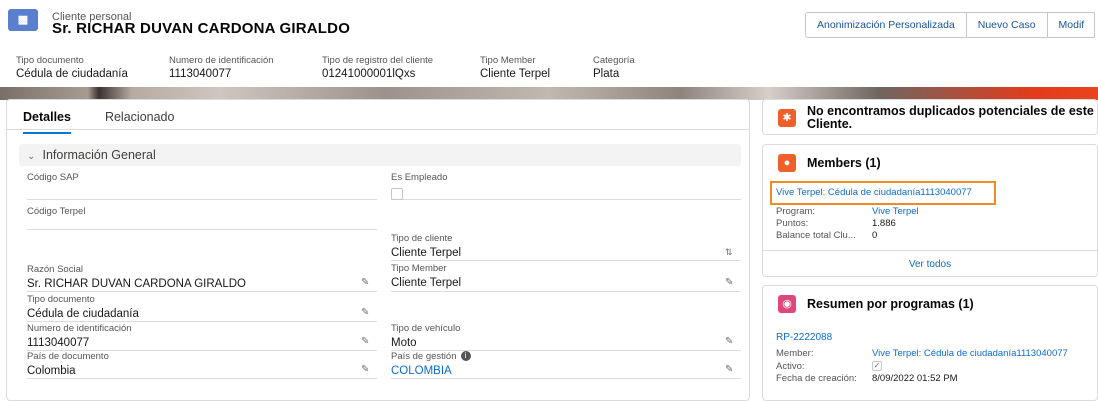  I want to click on field-numero-identificacion: Numero de identificación 1113040077 ✎, so click(202, 337).